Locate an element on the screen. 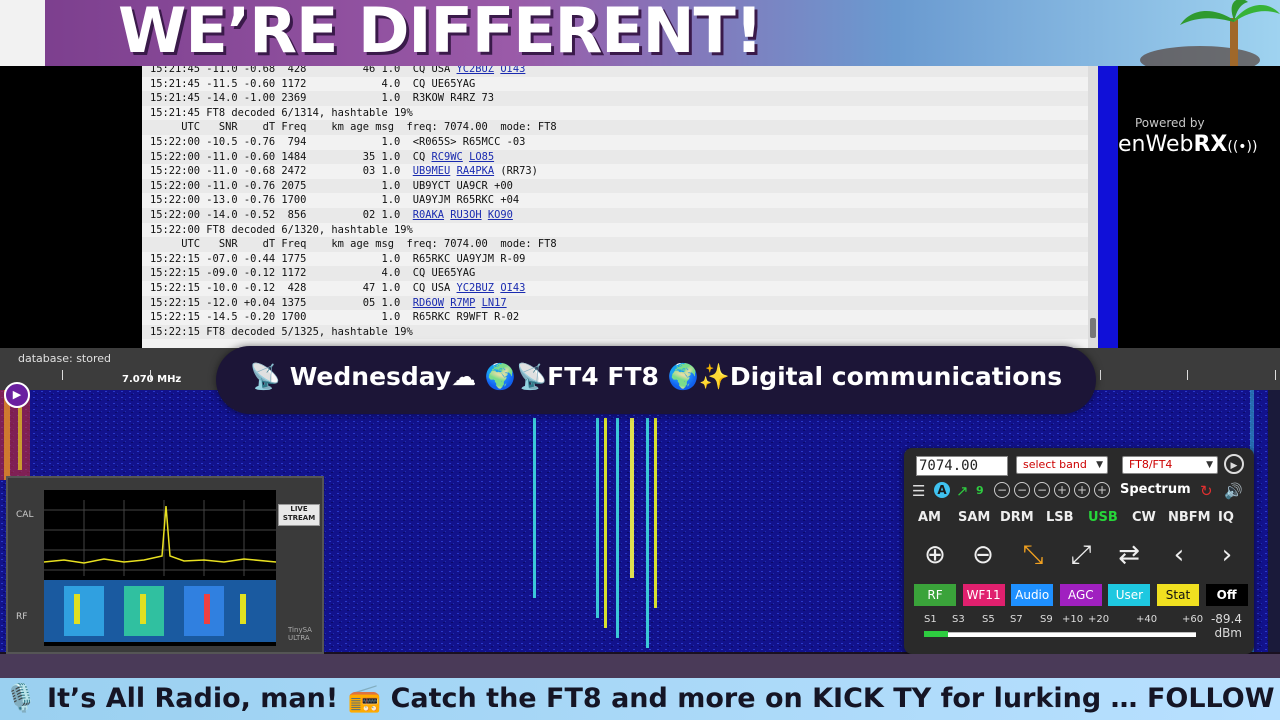  callsign-link: UB9MEU is located at coordinates (432, 171).